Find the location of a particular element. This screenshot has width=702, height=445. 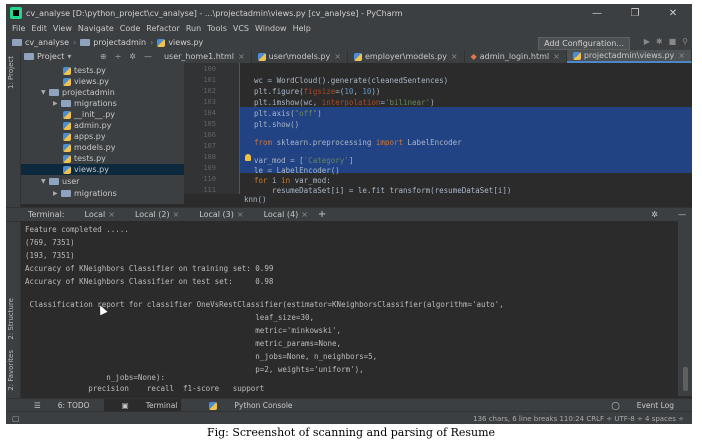

tab-label: Local is located at coordinates (95, 214).